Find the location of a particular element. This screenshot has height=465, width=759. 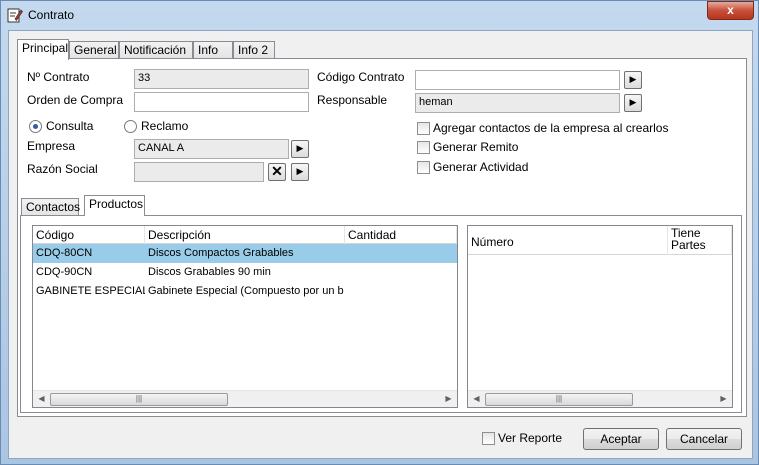

empresa-field: CANAL A is located at coordinates (211, 149).